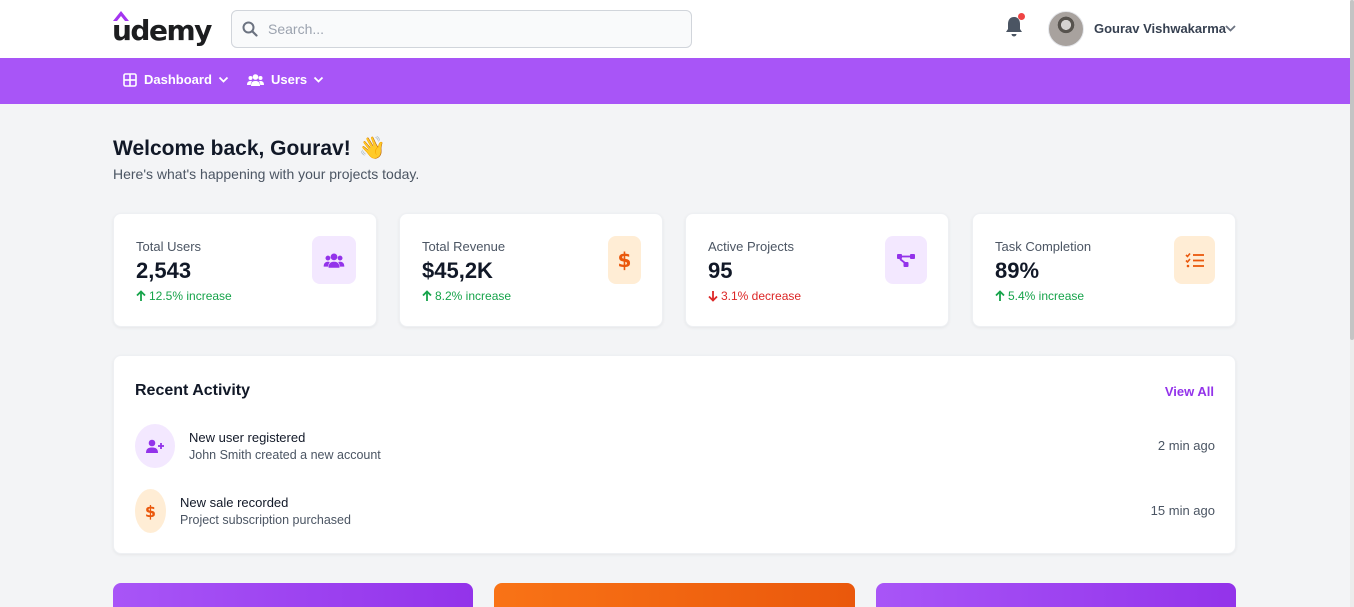 The width and height of the screenshot is (1354, 607). I want to click on stat-card-total-revenue: Total Revenue $45,2K 8.2% increase $, so click(531, 270).